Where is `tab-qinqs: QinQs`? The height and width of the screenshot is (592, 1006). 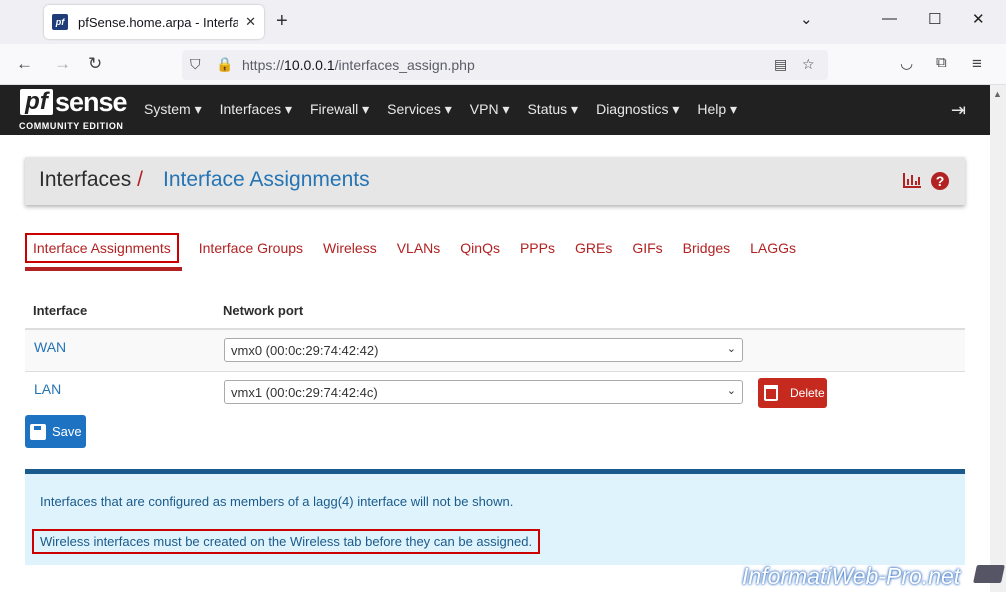 tab-qinqs: QinQs is located at coordinates (480, 248).